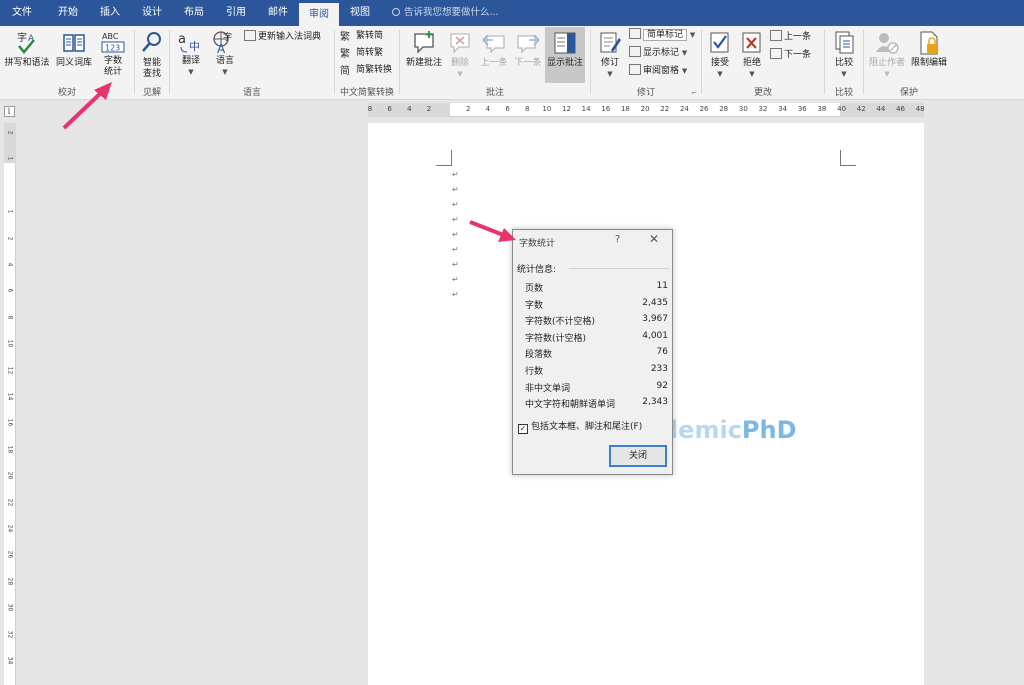  What do you see at coordinates (662, 35) in the screenshot?
I see `markup-display-select: 简单标记 ▼` at bounding box center [662, 35].